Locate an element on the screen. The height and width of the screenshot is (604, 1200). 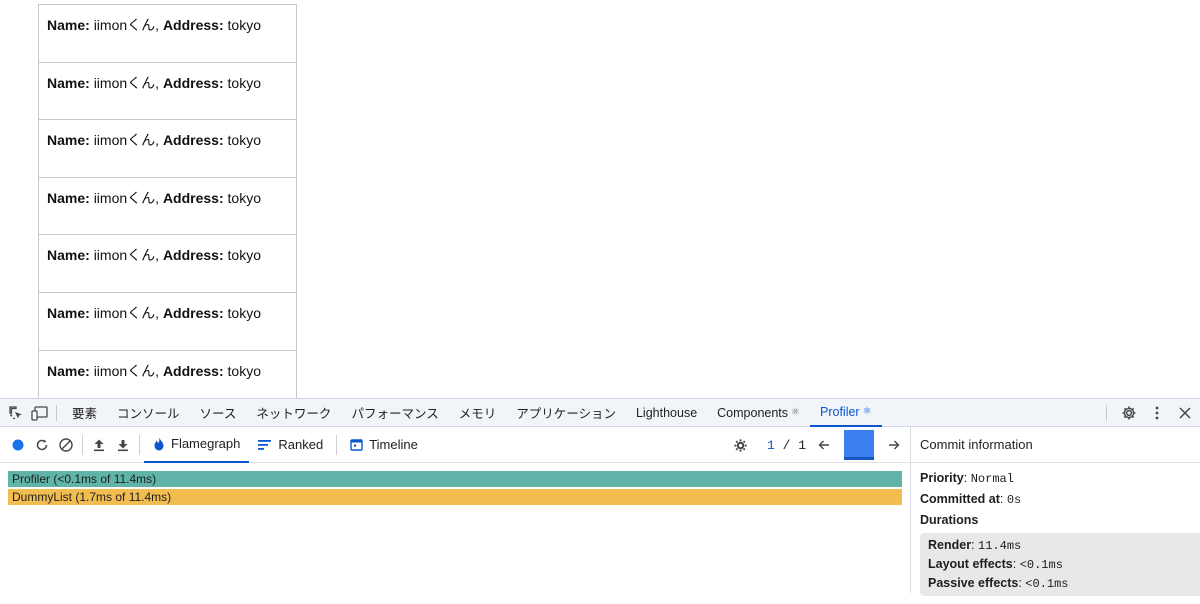
tab-label: ソース is located at coordinates (218, 414).